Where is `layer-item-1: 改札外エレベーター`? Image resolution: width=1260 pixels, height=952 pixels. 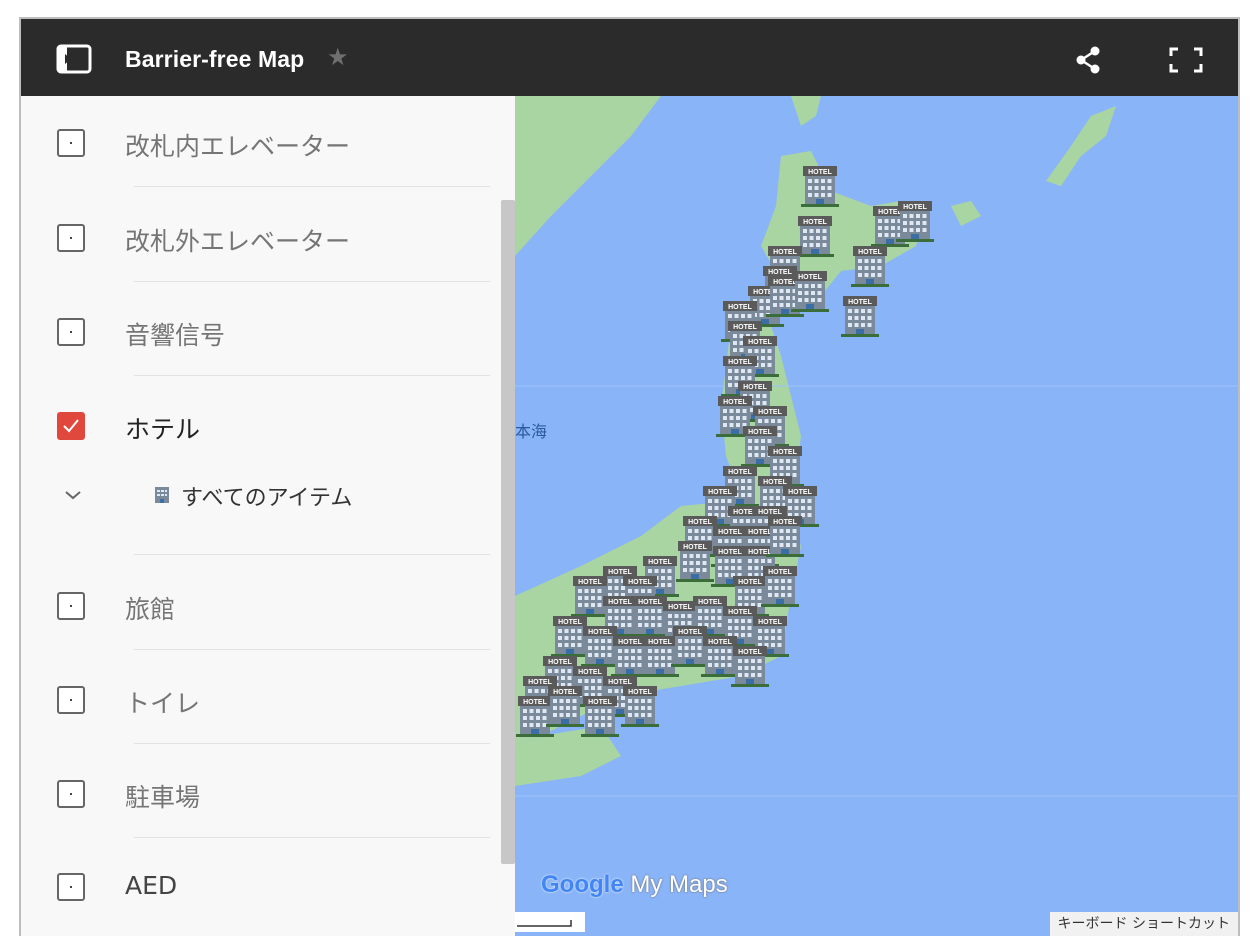 layer-item-1: 改札外エレベーター is located at coordinates (260, 239).